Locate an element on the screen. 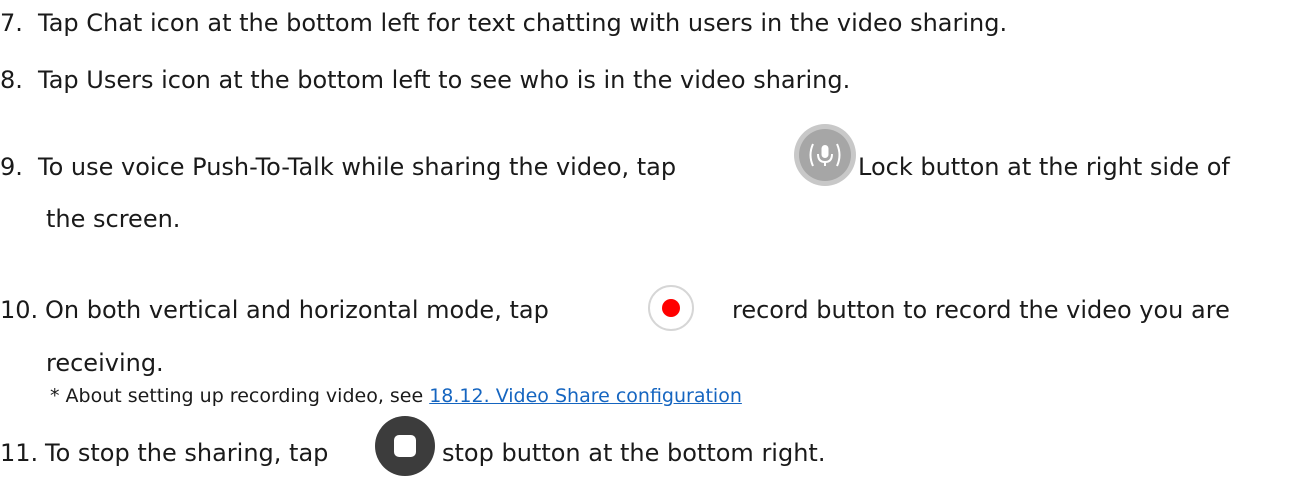 This screenshot has width=1296, height=492. item-number: 10. is located at coordinates (19, 310).